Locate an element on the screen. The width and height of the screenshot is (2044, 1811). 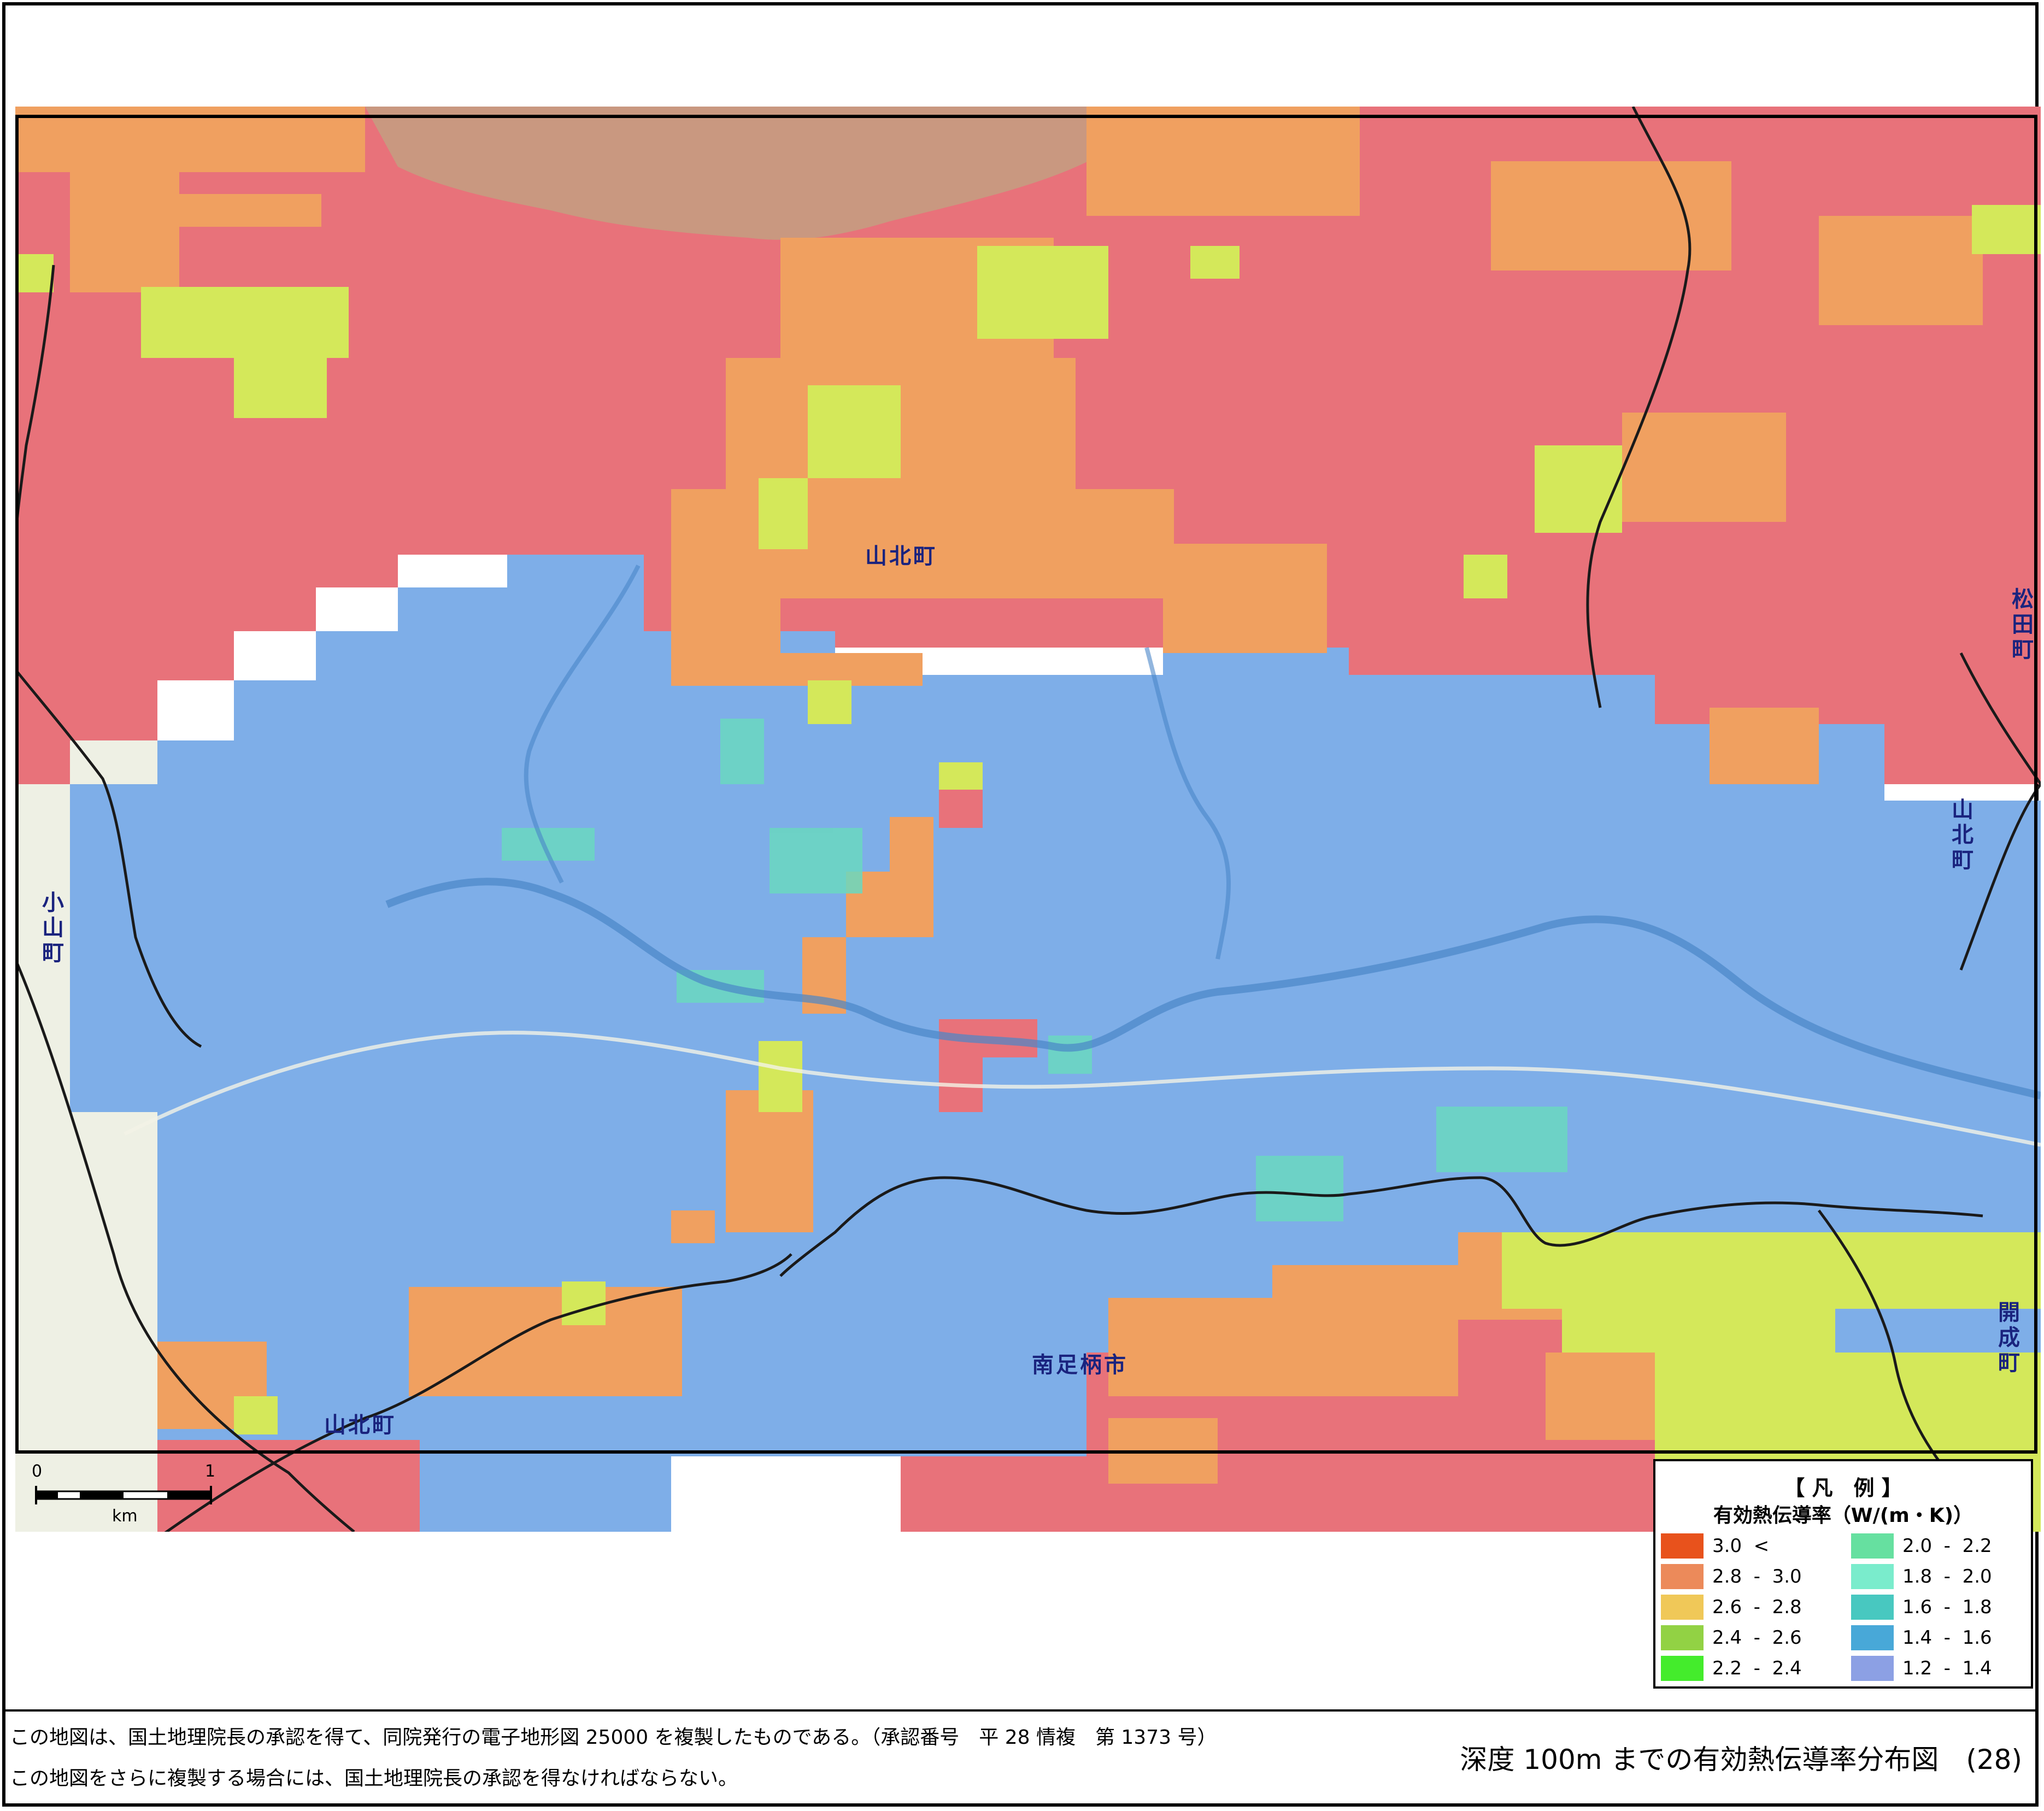
legend-item: 2.2 - 2.4 is located at coordinates (1731, 1668).